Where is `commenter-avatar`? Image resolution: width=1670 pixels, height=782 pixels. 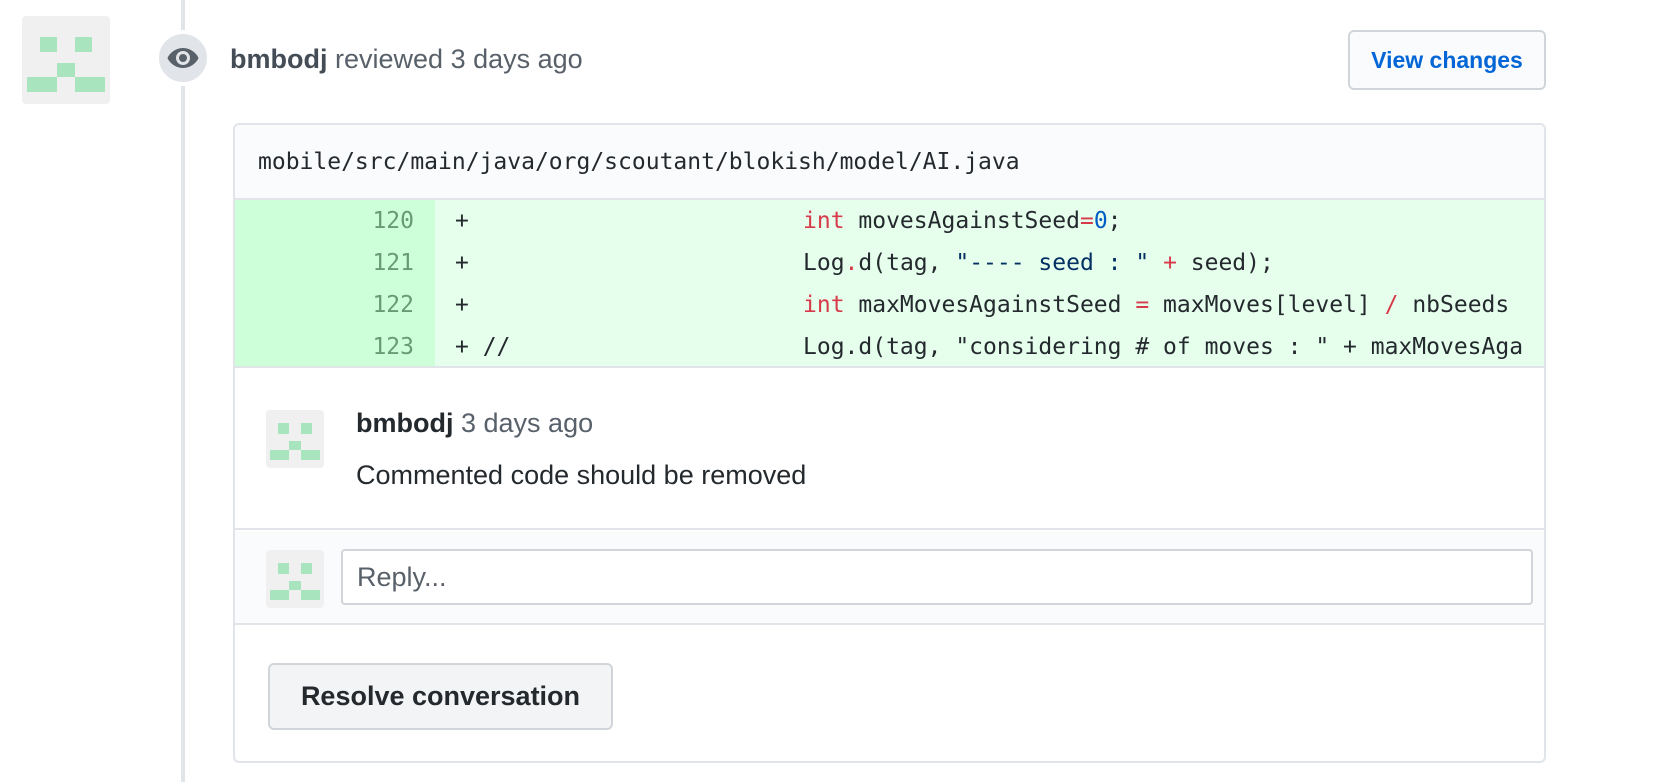 commenter-avatar is located at coordinates (295, 439).